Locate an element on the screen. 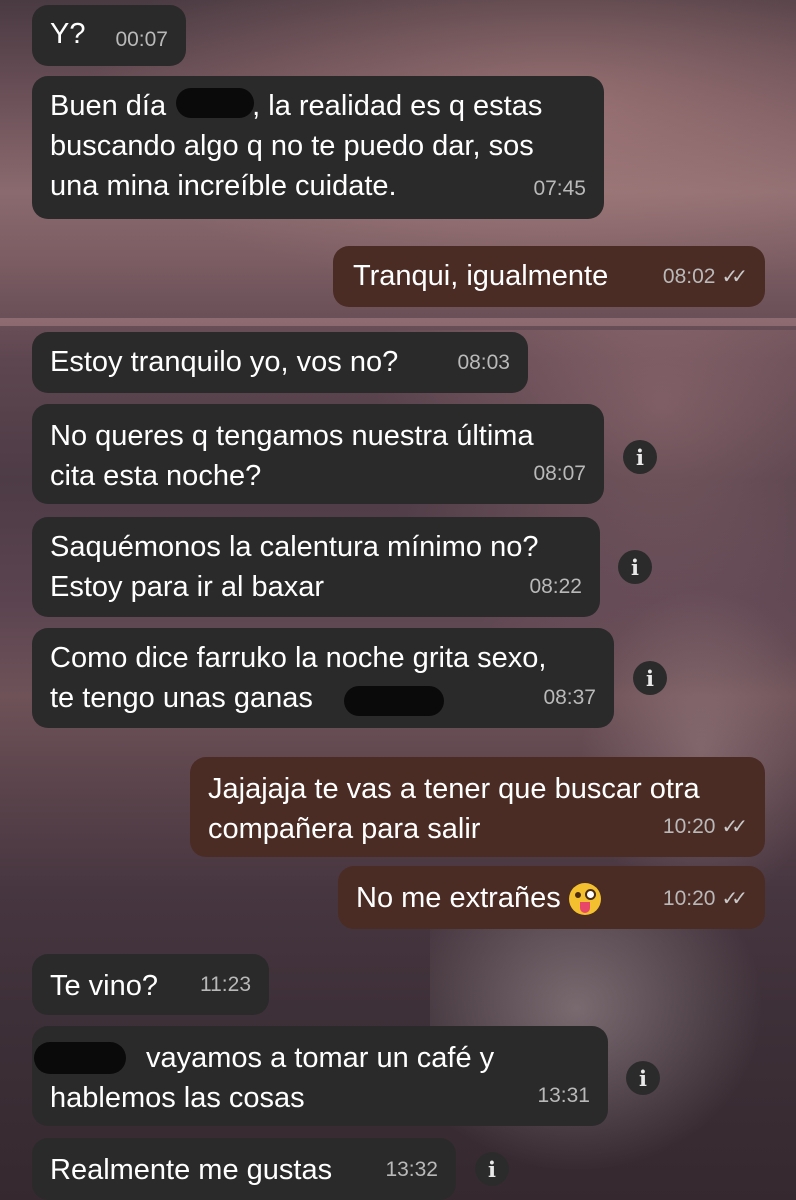  message-bubble-outgoing: Tranqui, igualmente 08:02 ✓✓ is located at coordinates (549, 276).